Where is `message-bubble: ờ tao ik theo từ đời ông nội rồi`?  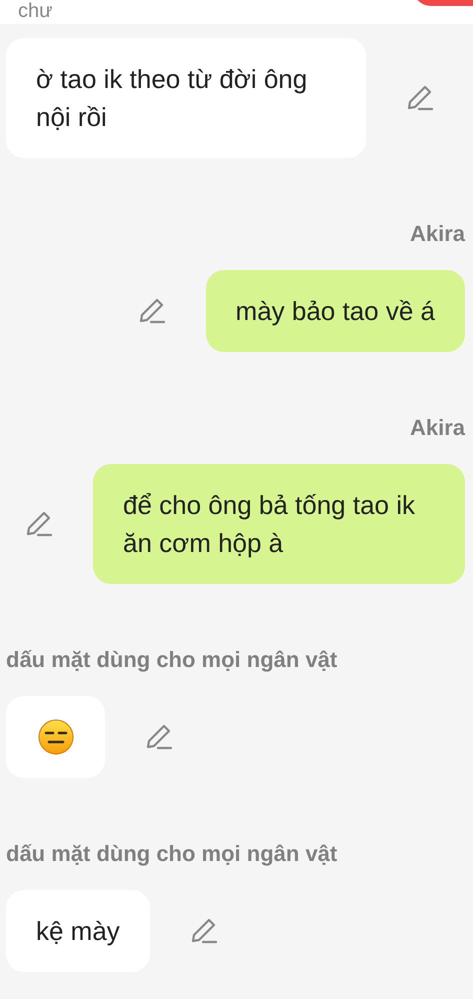
message-bubble: ờ tao ik theo từ đời ông nội rồi is located at coordinates (186, 98).